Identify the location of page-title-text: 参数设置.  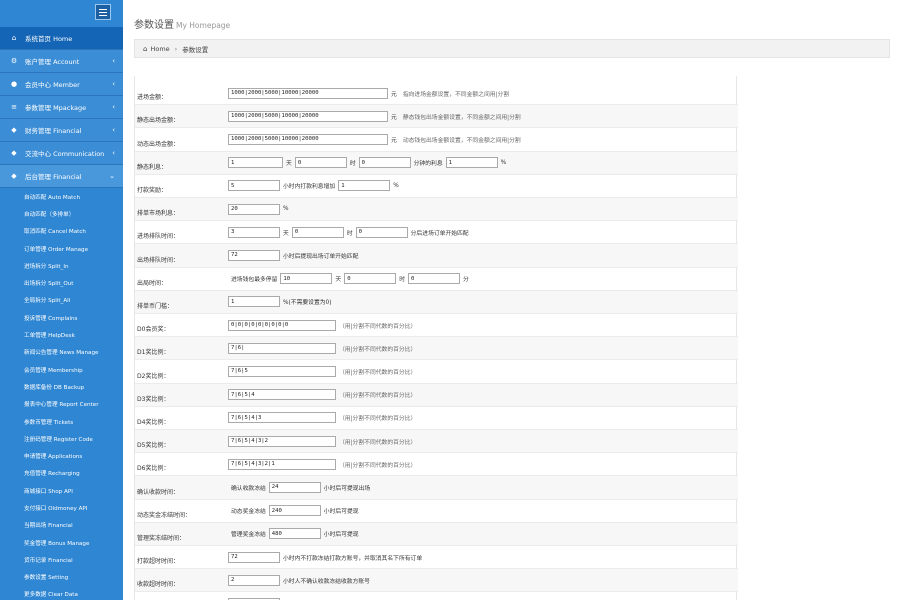
(154, 25).